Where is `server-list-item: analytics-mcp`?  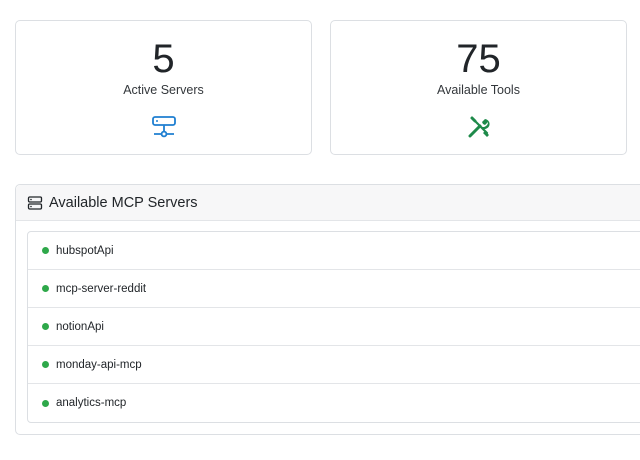 server-list-item: analytics-mcp is located at coordinates (334, 403).